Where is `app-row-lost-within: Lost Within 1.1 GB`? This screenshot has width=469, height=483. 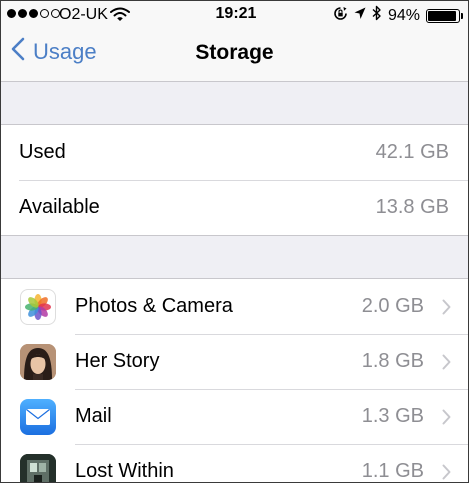
app-row-lost-within: Lost Within 1.1 GB is located at coordinates (234, 463).